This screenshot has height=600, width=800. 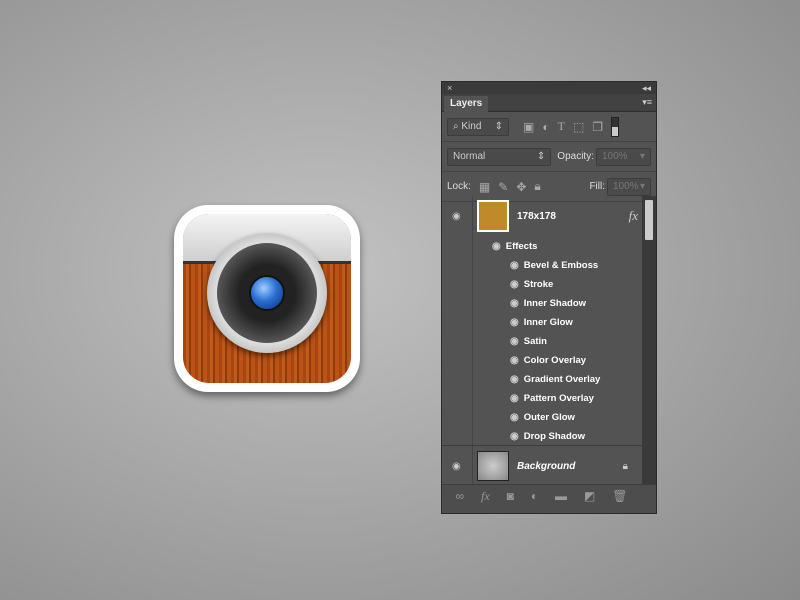 What do you see at coordinates (625, 466) in the screenshot?
I see `lock-icon: 🔒︎` at bounding box center [625, 466].